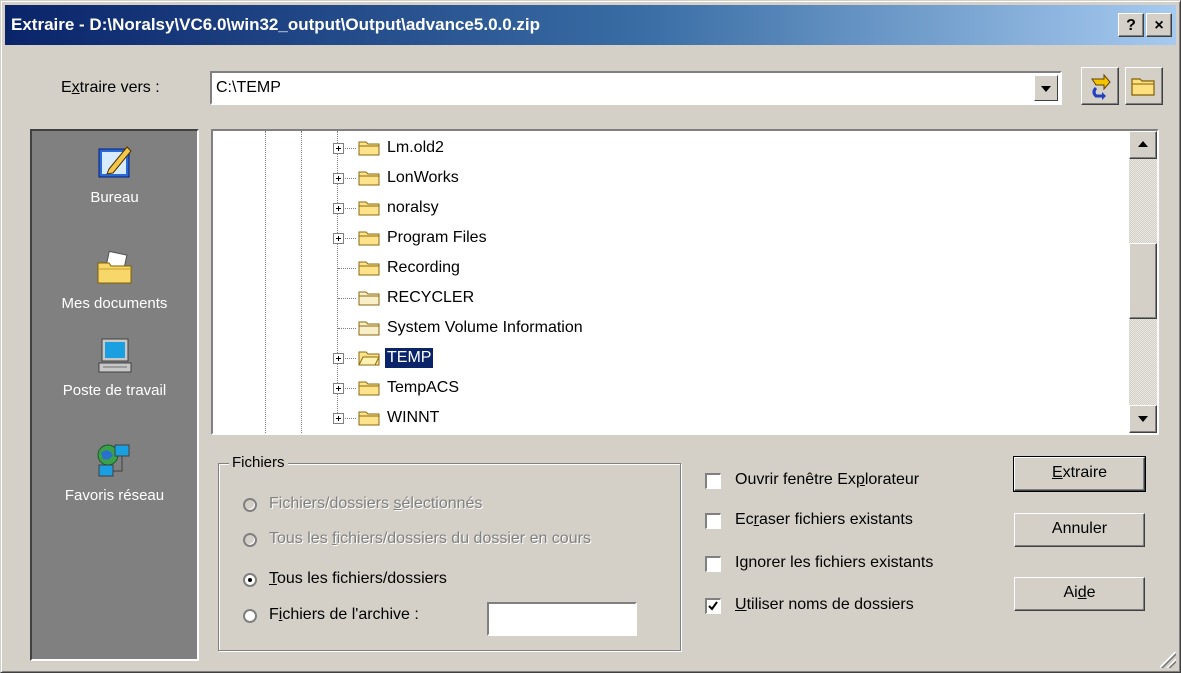  What do you see at coordinates (409, 358) in the screenshot?
I see `tree-item-label: TEMP` at bounding box center [409, 358].